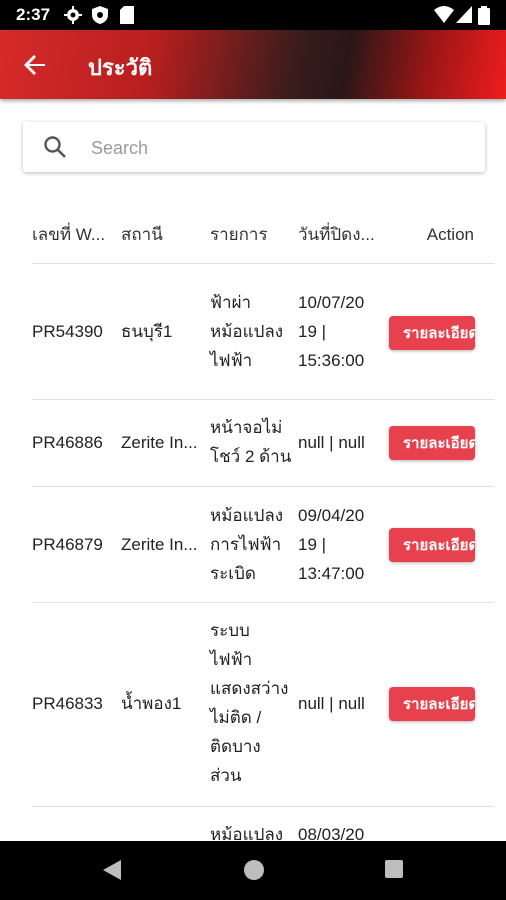  I want to click on row-date: 09/04/20 19 | 13:47:00, so click(331, 544).